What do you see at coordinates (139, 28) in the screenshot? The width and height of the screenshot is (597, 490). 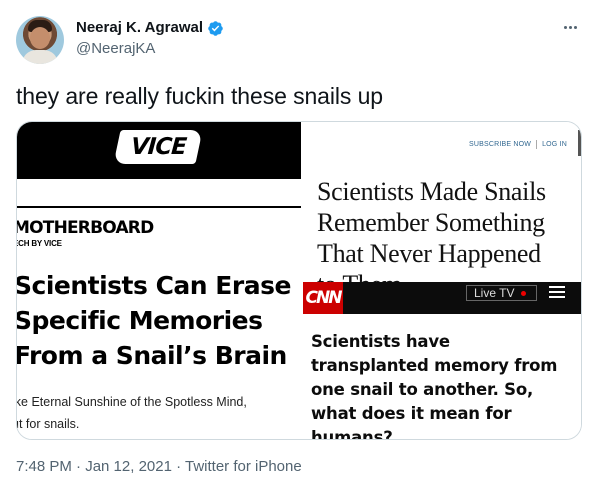 I see `display-name: Neeraj K. Agrawal` at bounding box center [139, 28].